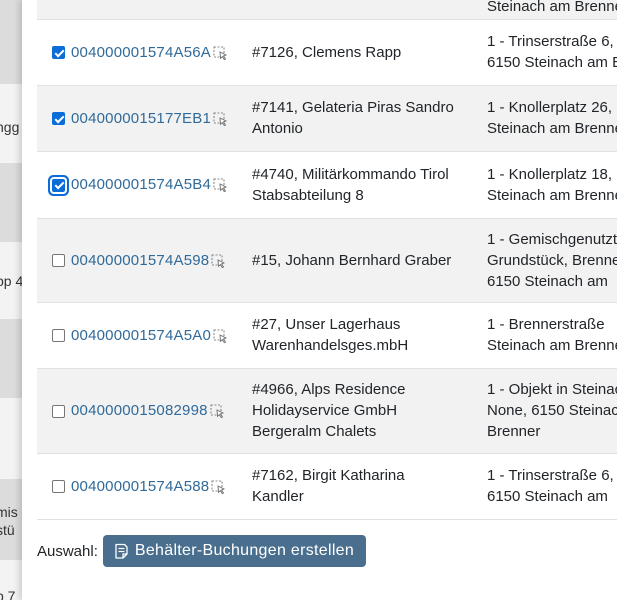 The width and height of the screenshot is (617, 600). Describe the element at coordinates (140, 260) in the screenshot. I see `container-code-link: 004000001574A598` at that location.